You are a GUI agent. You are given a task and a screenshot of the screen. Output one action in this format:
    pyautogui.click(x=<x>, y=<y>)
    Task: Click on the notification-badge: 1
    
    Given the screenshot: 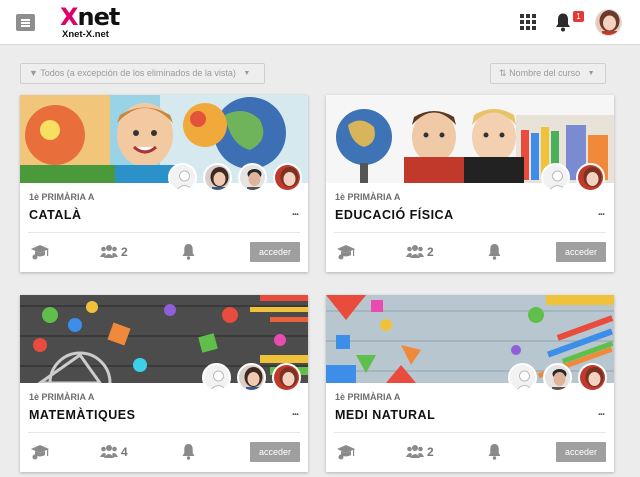 What is the action you would take?
    pyautogui.click(x=578, y=16)
    